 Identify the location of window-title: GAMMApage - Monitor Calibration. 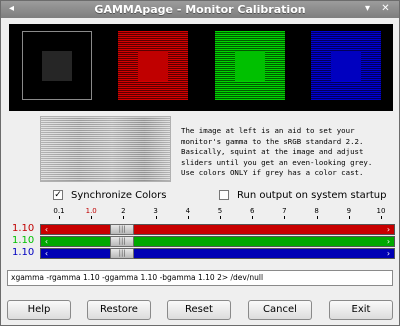
(200, 9).